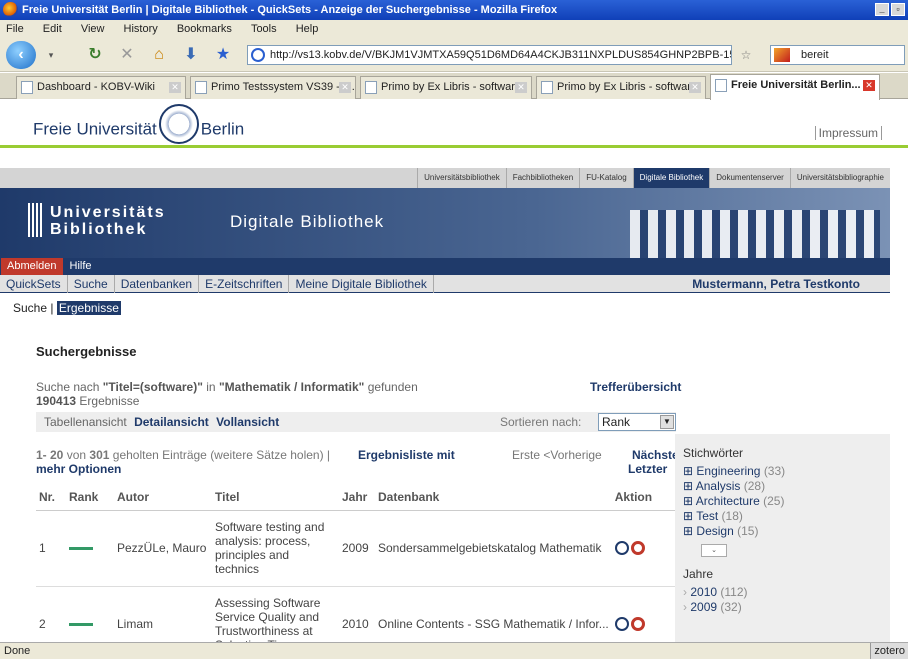 The width and height of the screenshot is (908, 659). Describe the element at coordinates (21, 55) in the screenshot. I see `back-button: ‹` at that location.